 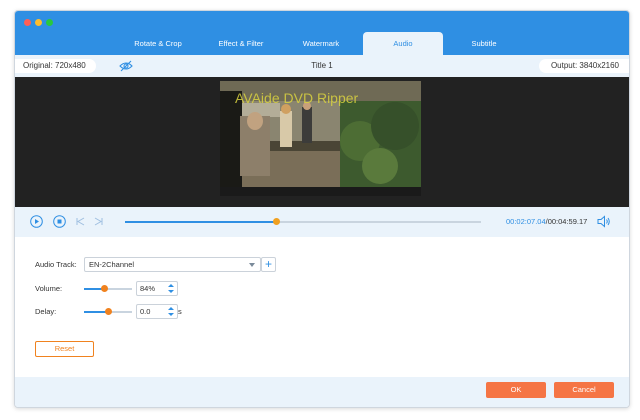 I want to click on reset-button: Reset, so click(x=64, y=349).